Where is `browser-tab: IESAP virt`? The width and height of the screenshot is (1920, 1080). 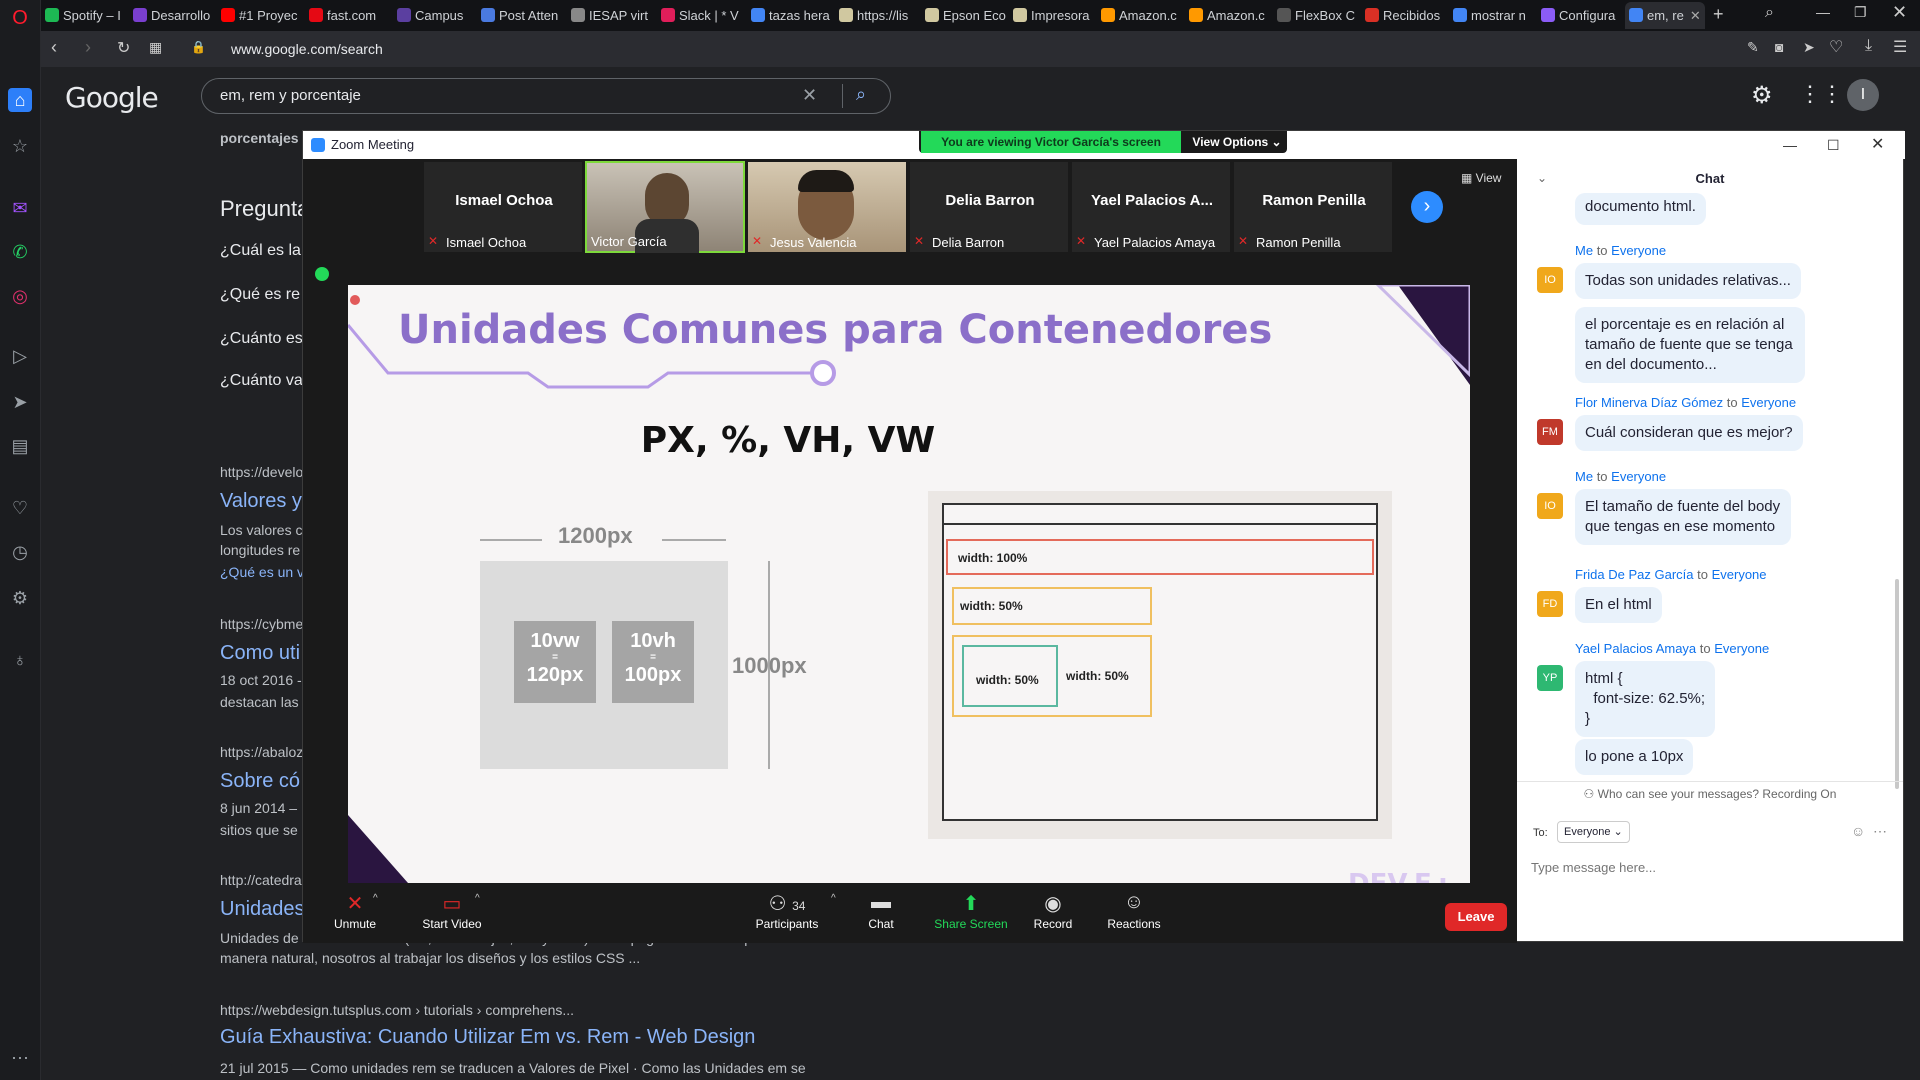 browser-tab: IESAP virt is located at coordinates (611, 15).